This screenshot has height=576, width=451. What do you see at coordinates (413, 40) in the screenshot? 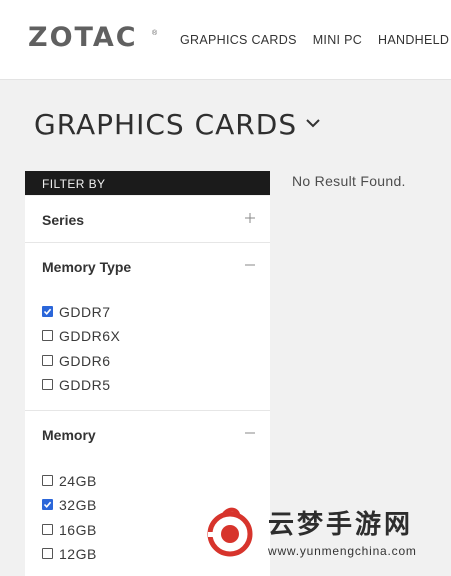
I see `nav-handheld: HANDHELD` at bounding box center [413, 40].